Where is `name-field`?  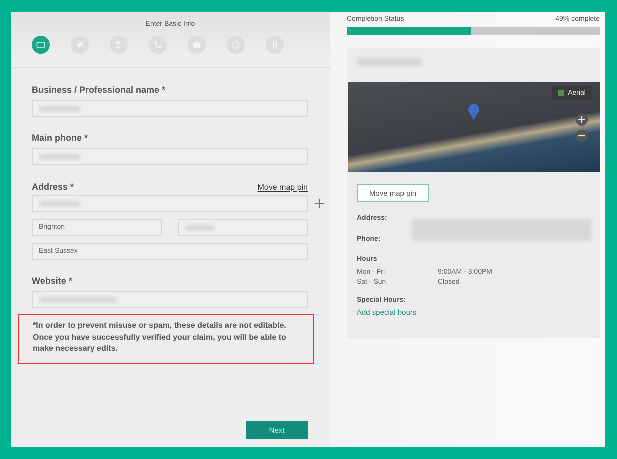 name-field is located at coordinates (170, 108).